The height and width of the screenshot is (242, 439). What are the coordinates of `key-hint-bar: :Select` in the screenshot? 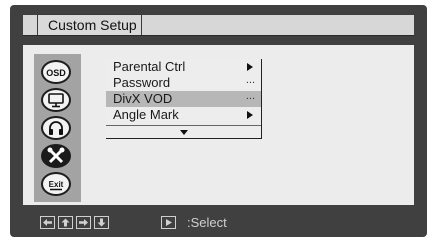 It's located at (218, 224).